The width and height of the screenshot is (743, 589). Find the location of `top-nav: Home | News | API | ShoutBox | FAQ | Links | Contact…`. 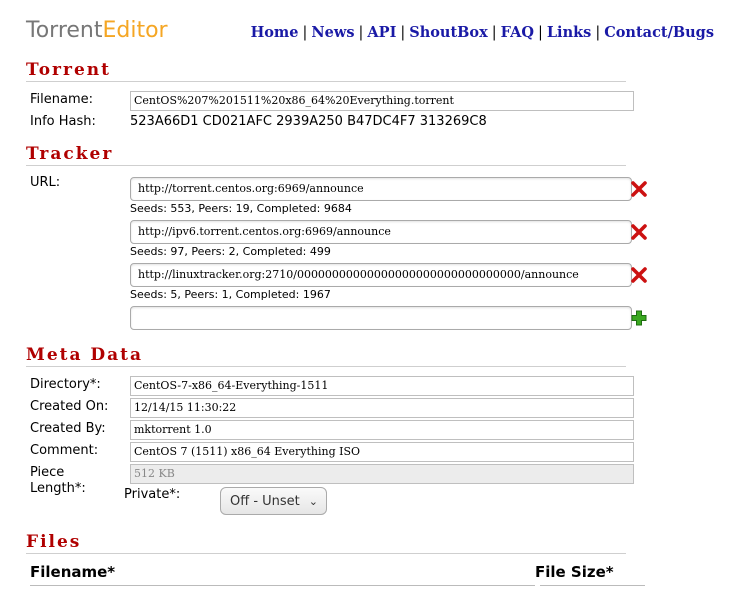

top-nav: Home | News | API | ShoutBox | FAQ | Links | Contact… is located at coordinates (482, 32).